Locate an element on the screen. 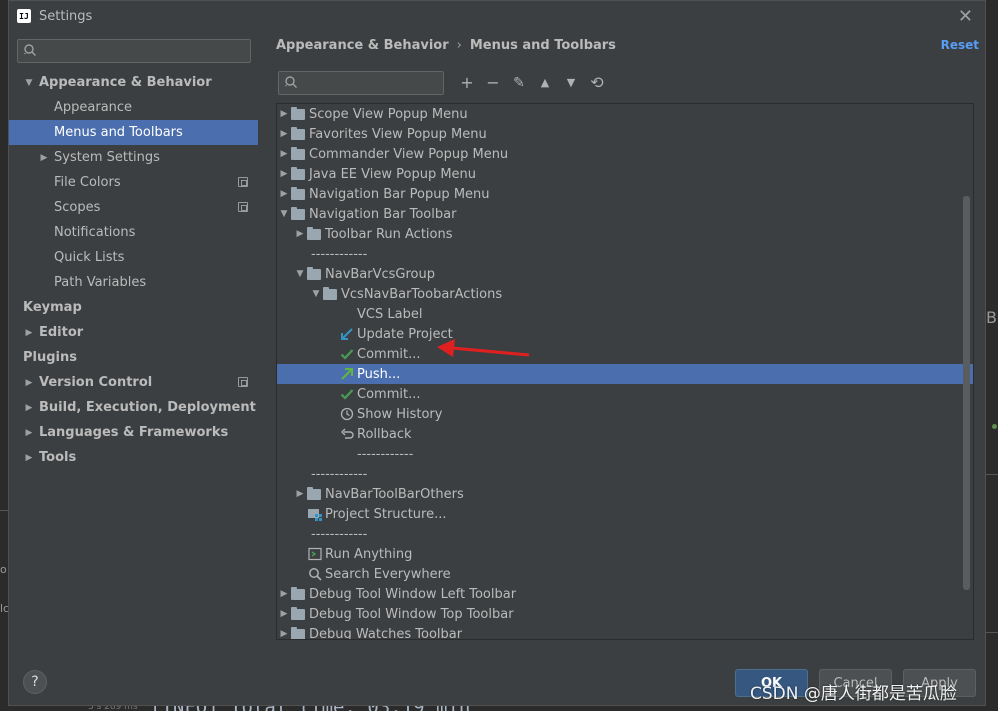 The image size is (998, 711). sidebar-item: ▶ Version Control is located at coordinates (133, 382).